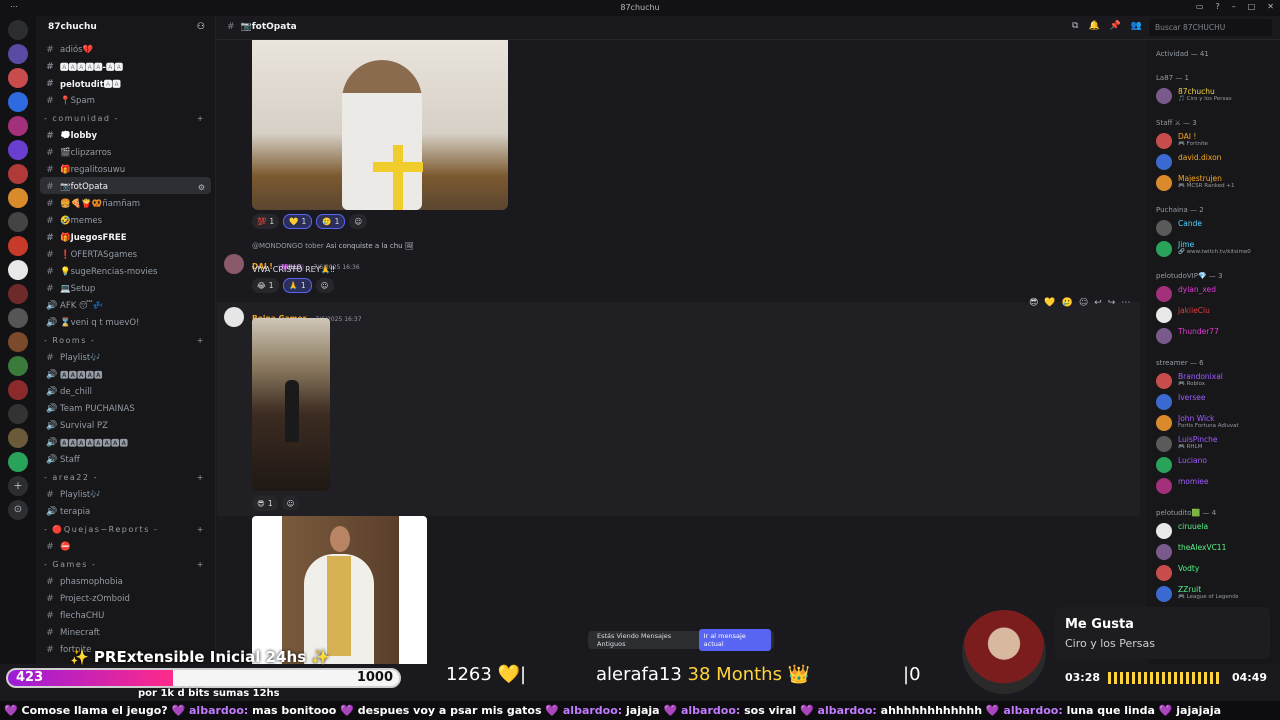 Image resolution: width=1280 pixels, height=720 pixels. Describe the element at coordinates (1213, 335) in the screenshot. I see `member-item: Thunder77` at that location.